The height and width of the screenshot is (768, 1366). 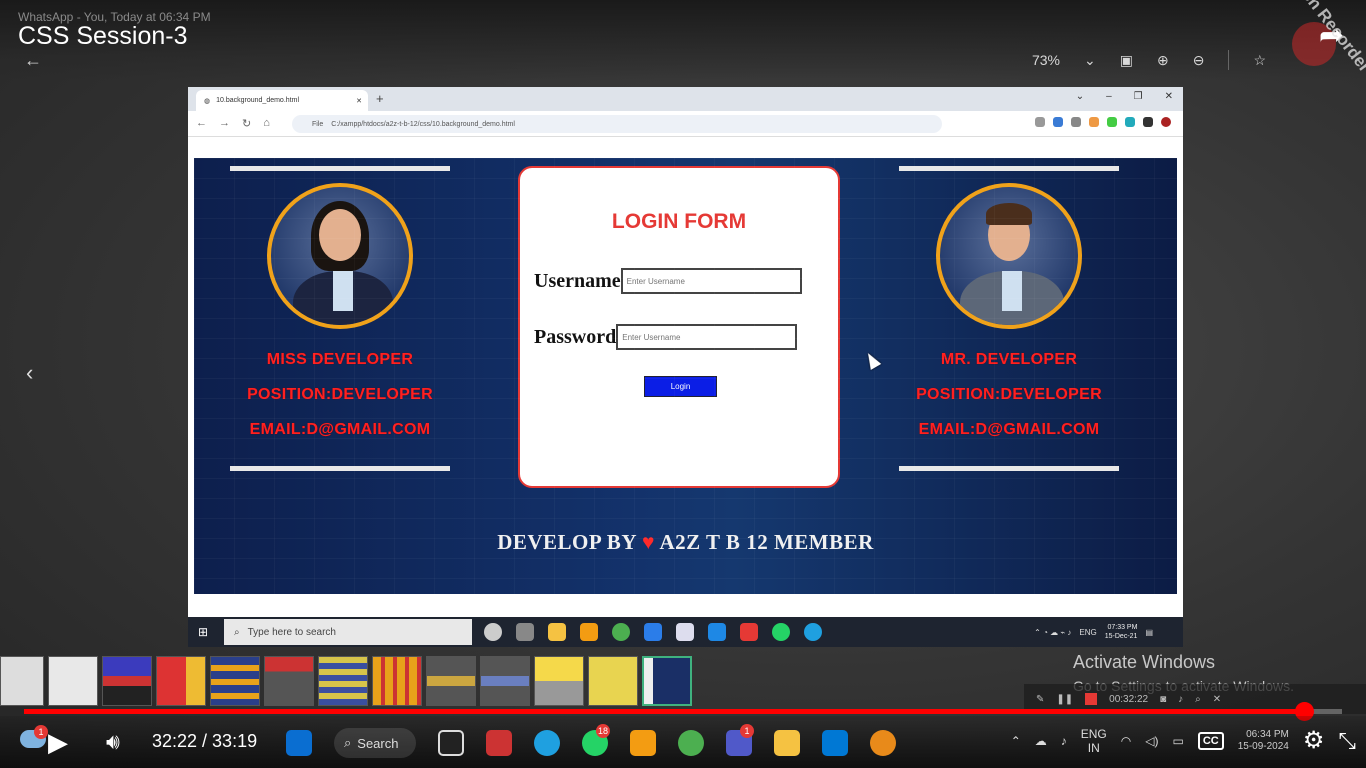 I want to click on headphones-icon, so click(x=883, y=743).